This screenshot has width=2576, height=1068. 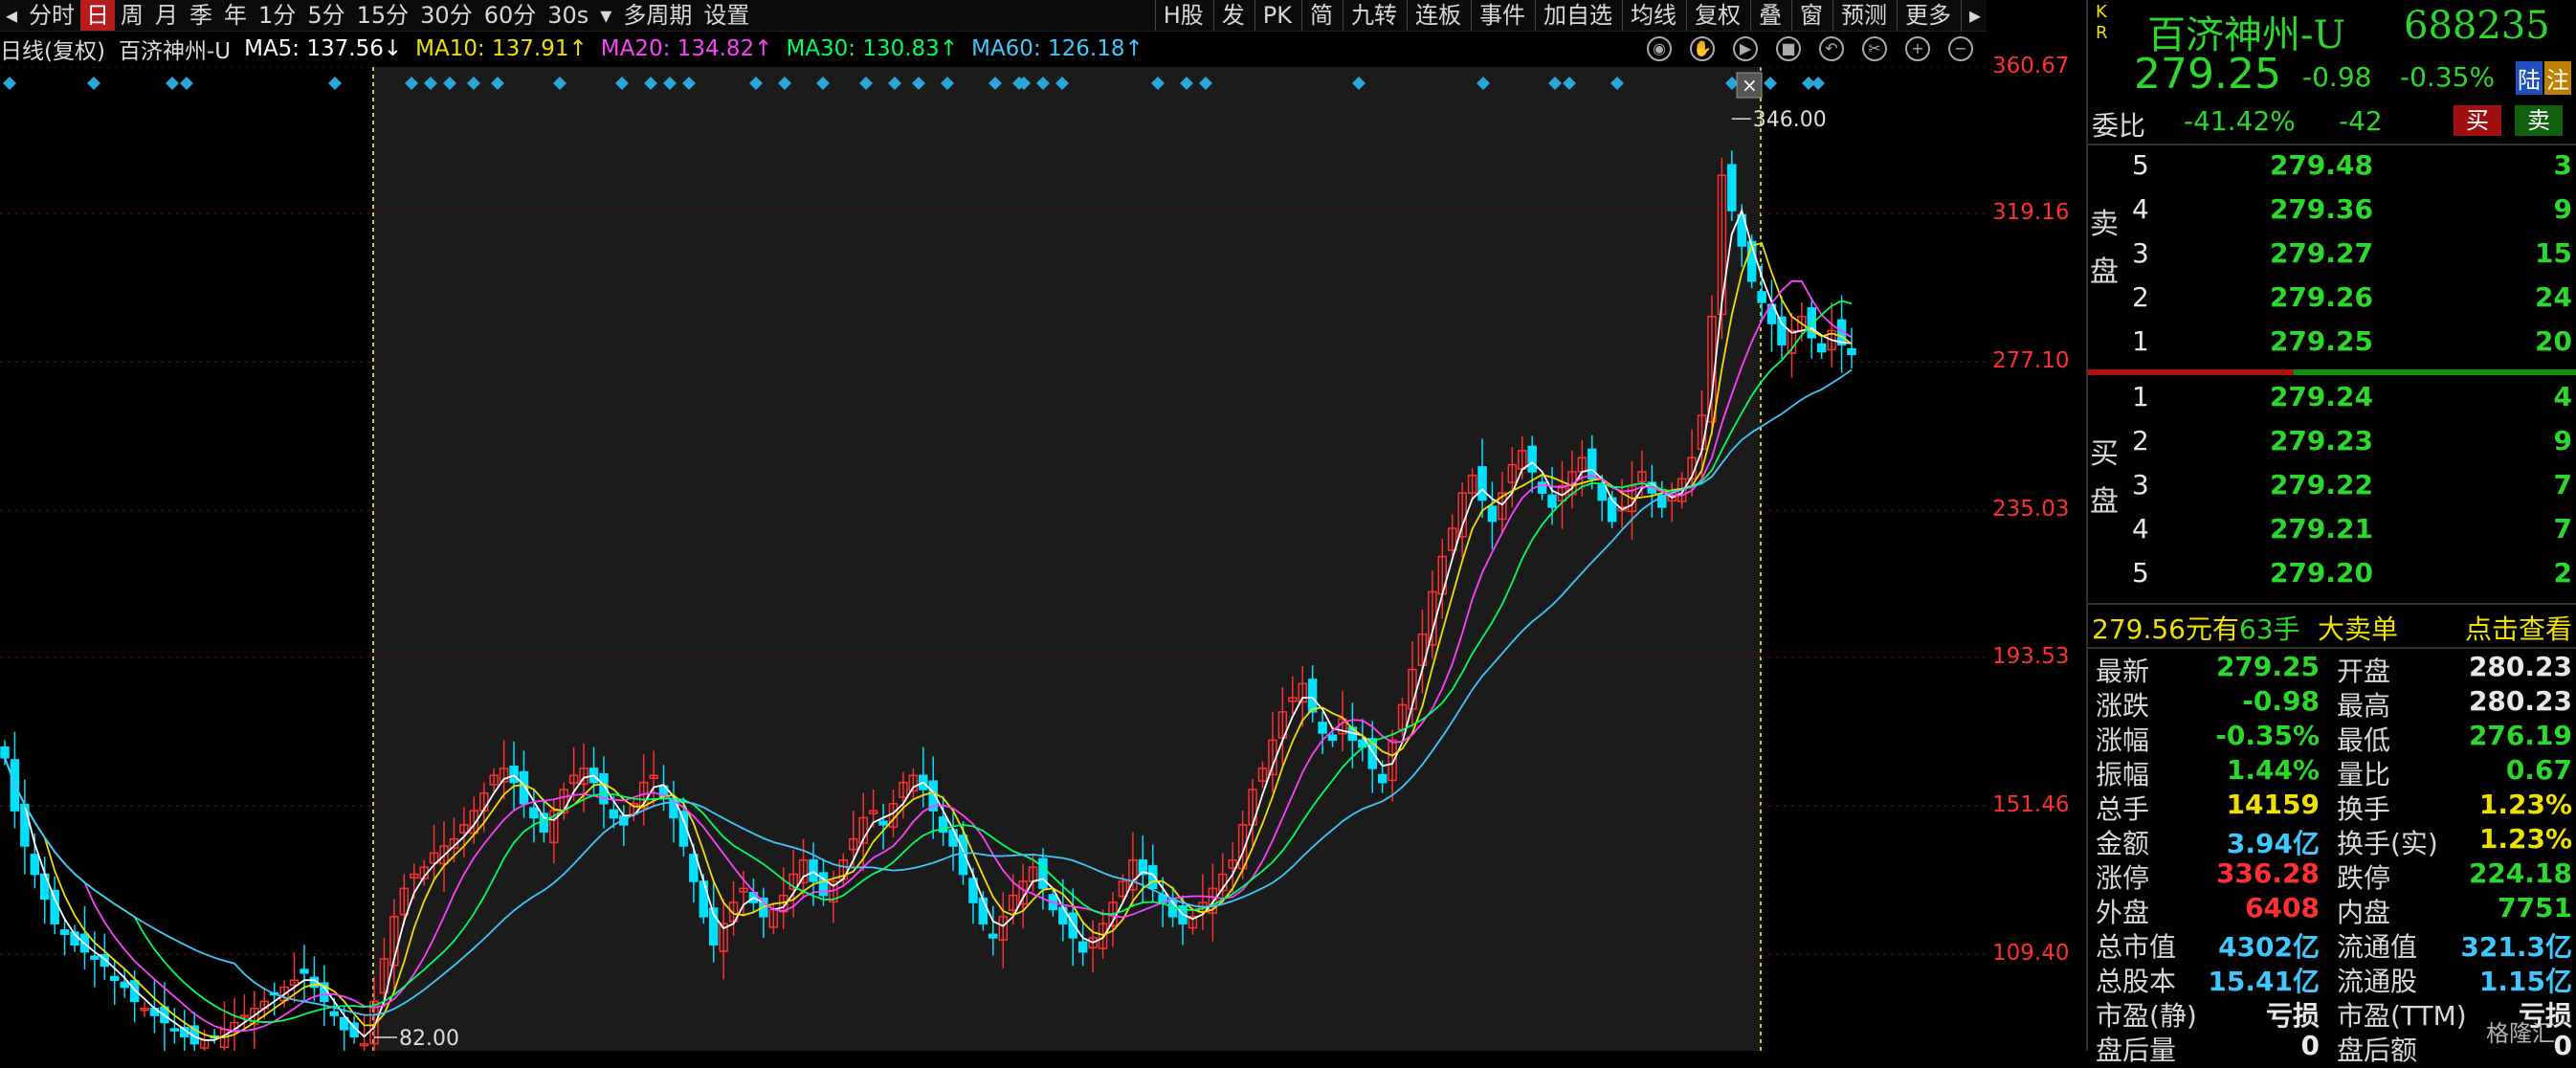 What do you see at coordinates (2364, 913) in the screenshot?
I see `stat-label: 内盘` at bounding box center [2364, 913].